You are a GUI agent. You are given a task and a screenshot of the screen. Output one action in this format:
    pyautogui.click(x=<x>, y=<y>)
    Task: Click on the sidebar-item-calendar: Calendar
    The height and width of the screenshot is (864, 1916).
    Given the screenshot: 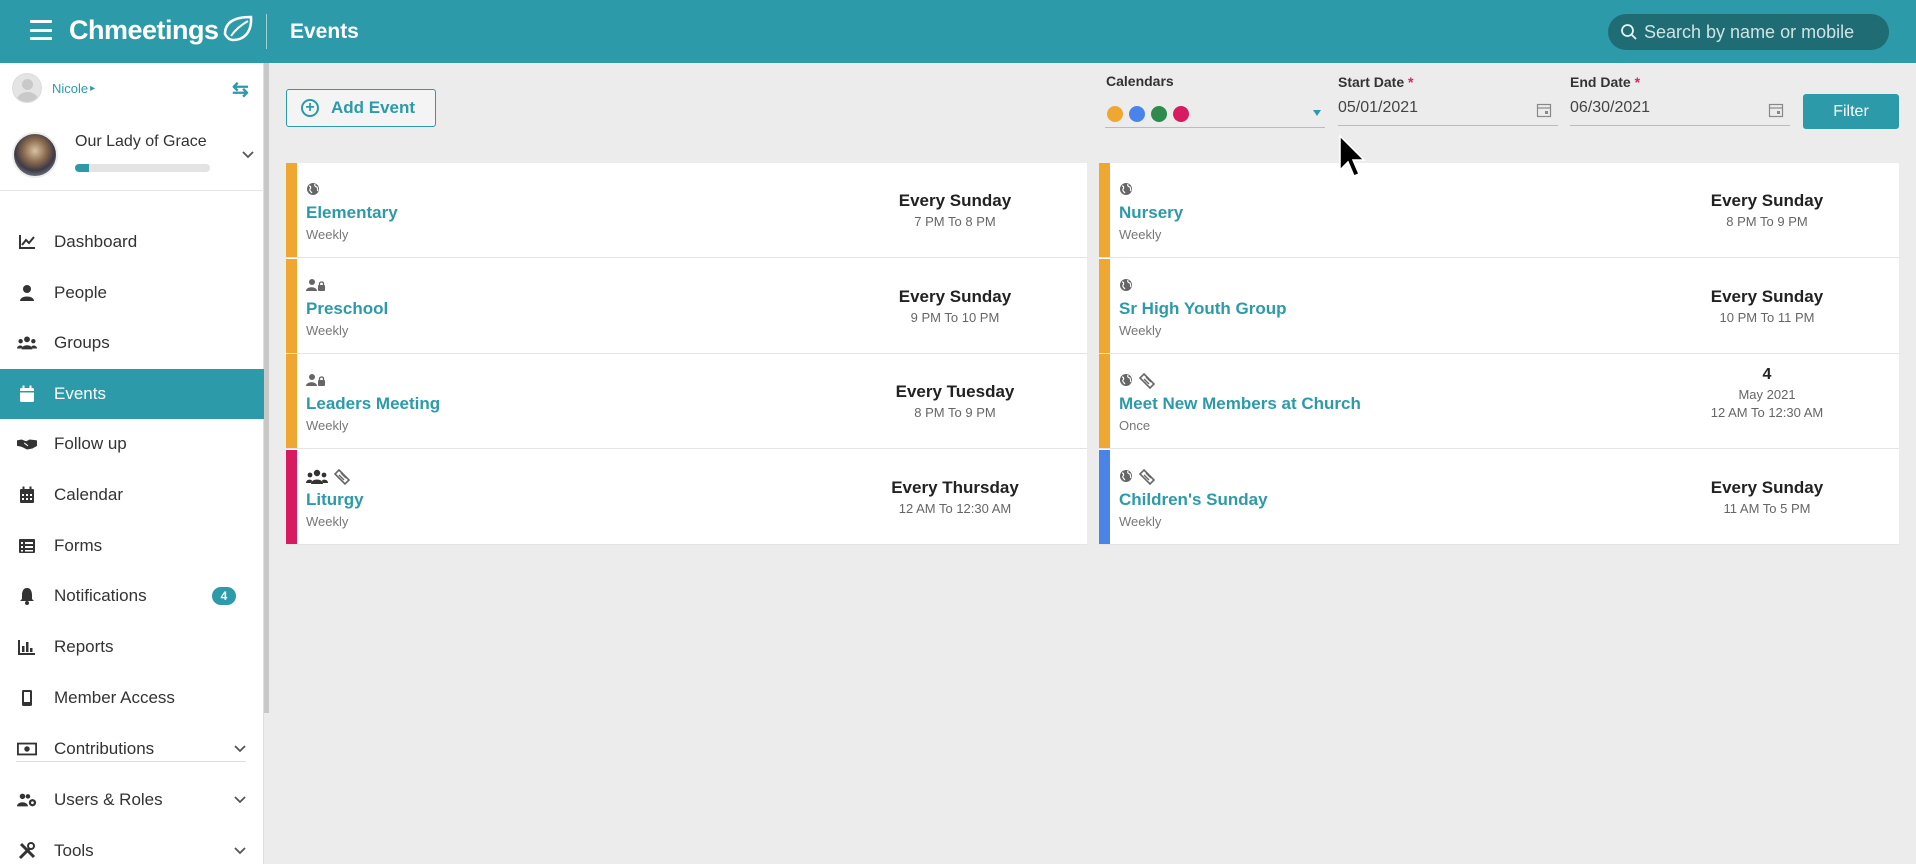 What is the action you would take?
    pyautogui.click(x=132, y=495)
    